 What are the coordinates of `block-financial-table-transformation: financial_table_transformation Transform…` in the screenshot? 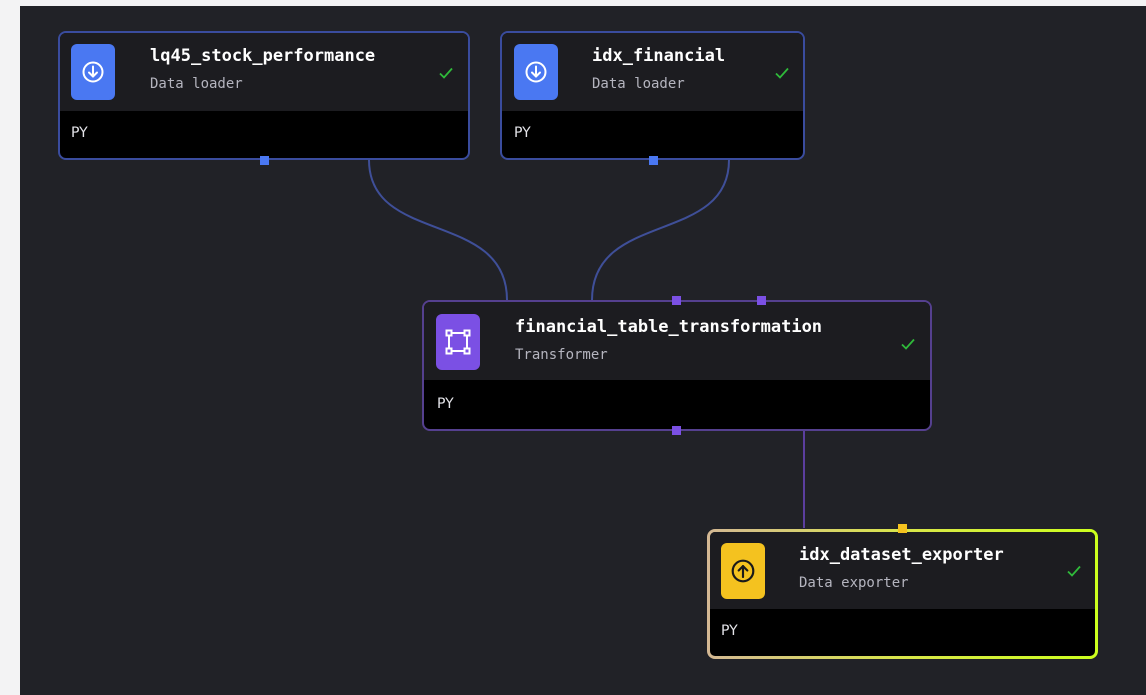 It's located at (677, 365).